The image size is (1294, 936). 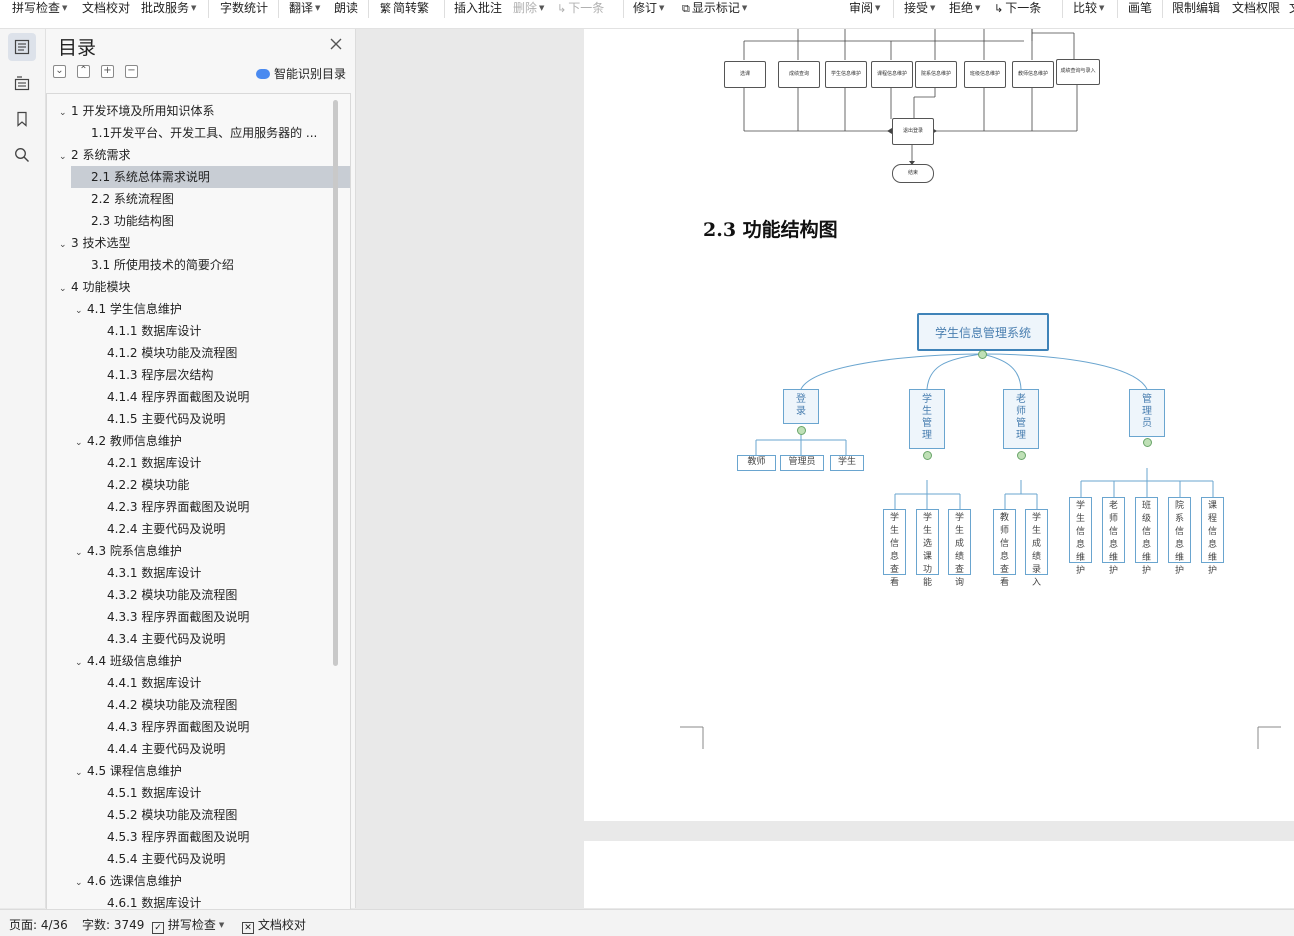 I want to click on toc-item: 4.1.4 程序界面截图及说明, so click(x=178, y=397).